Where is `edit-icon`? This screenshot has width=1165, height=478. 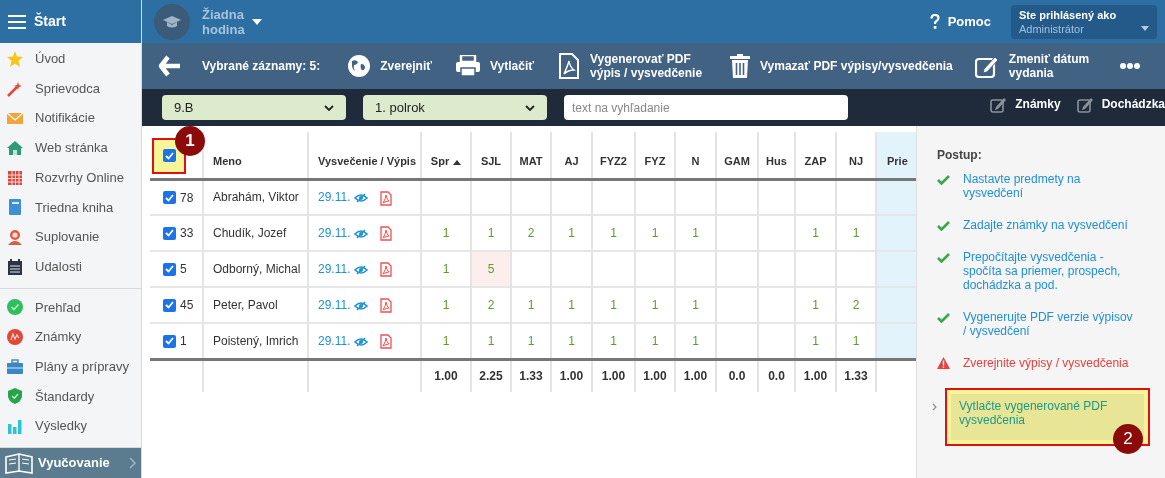 edit-icon is located at coordinates (999, 104).